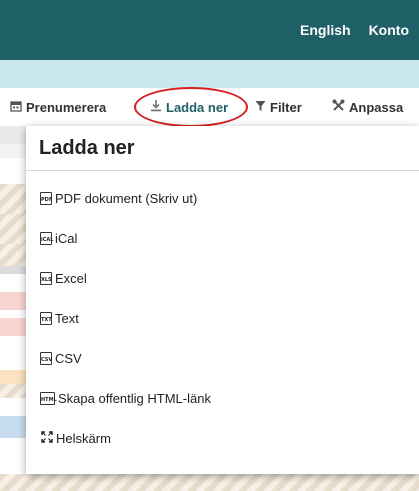 The image size is (419, 491). Describe the element at coordinates (191, 107) in the screenshot. I see `highlight-annotation` at that location.